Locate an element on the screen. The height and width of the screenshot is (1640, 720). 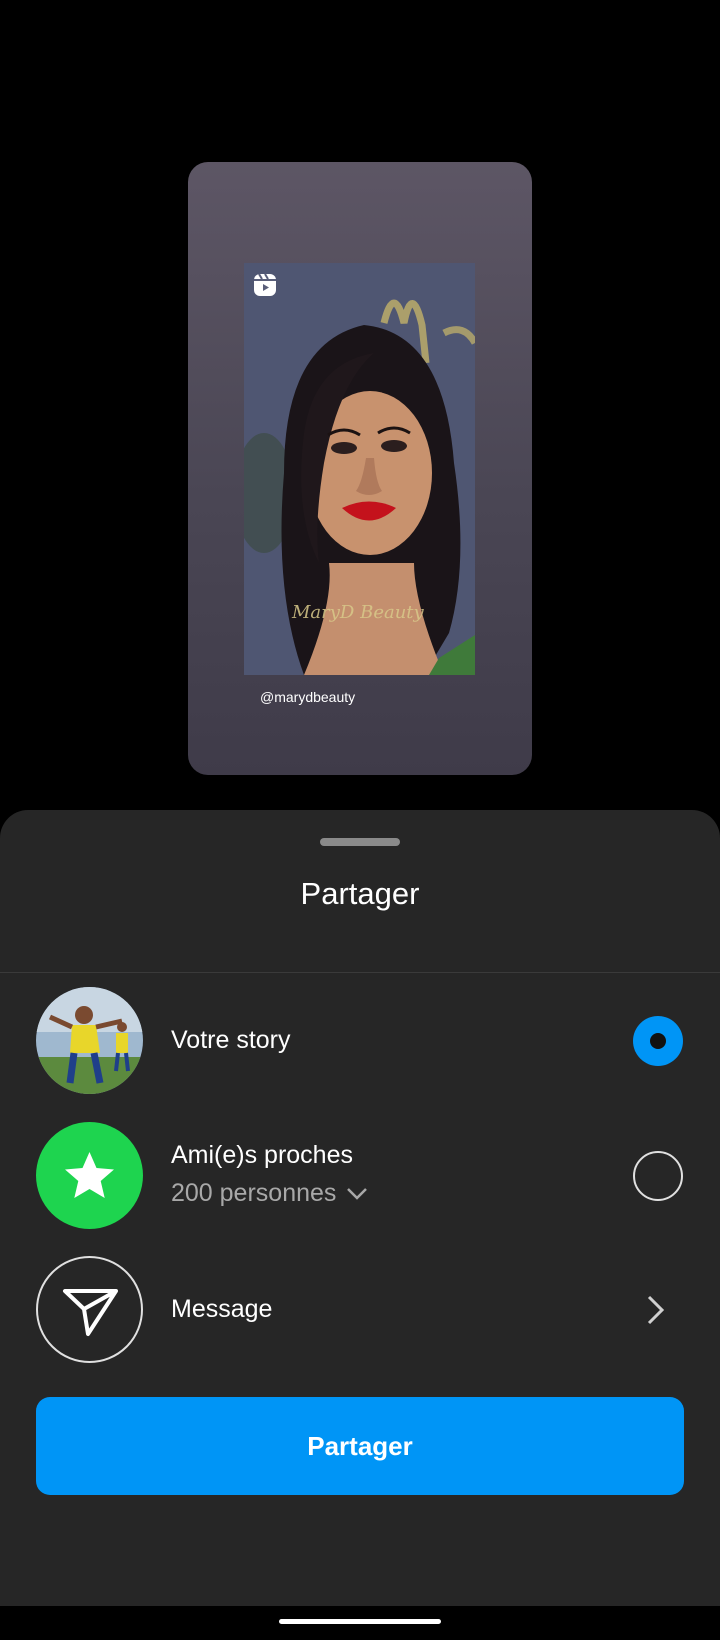
option-your-story: Votre story is located at coordinates (360, 1042).